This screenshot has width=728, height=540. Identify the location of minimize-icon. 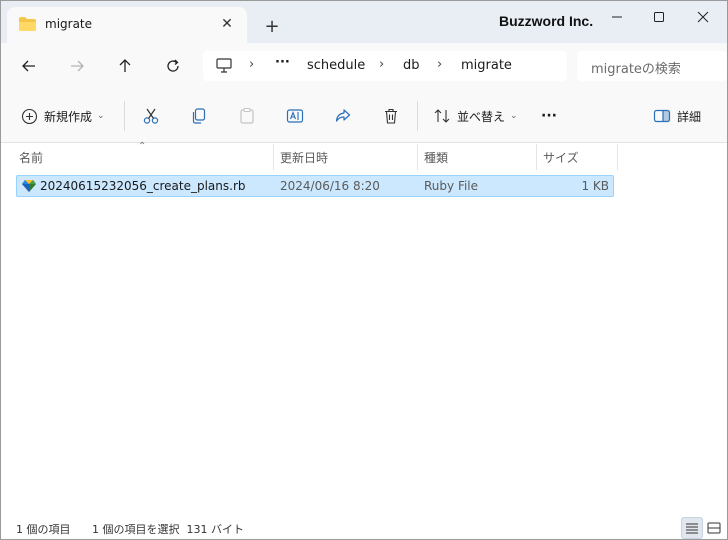
(617, 17).